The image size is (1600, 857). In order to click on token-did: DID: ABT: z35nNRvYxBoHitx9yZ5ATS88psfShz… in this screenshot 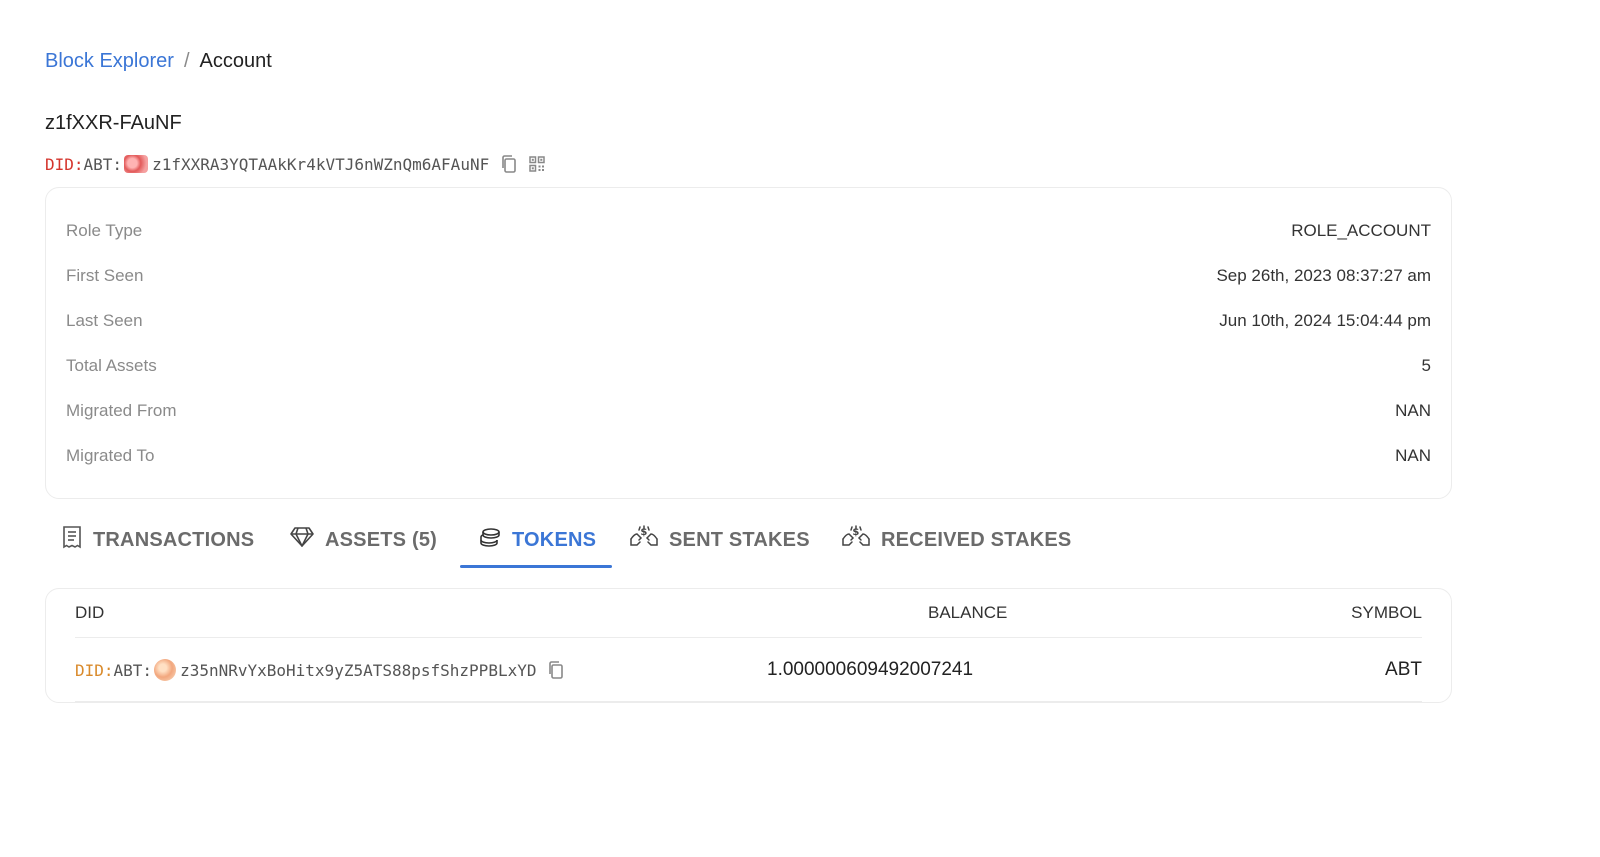, I will do `click(320, 670)`.